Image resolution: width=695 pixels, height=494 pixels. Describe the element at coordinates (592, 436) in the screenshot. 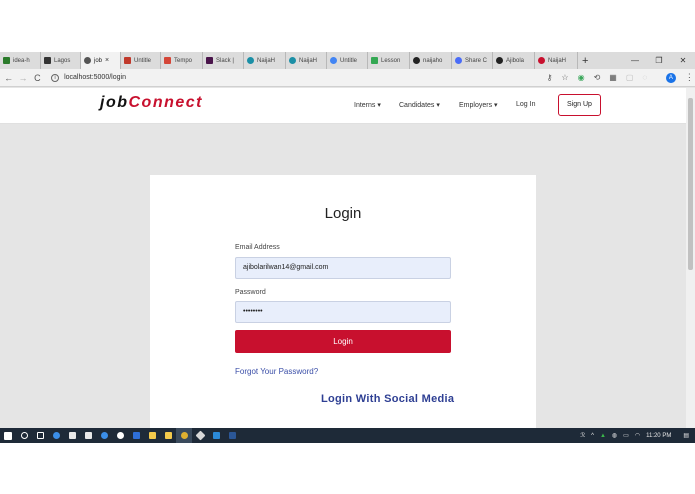

I see `chevron-up-icon: ^` at that location.